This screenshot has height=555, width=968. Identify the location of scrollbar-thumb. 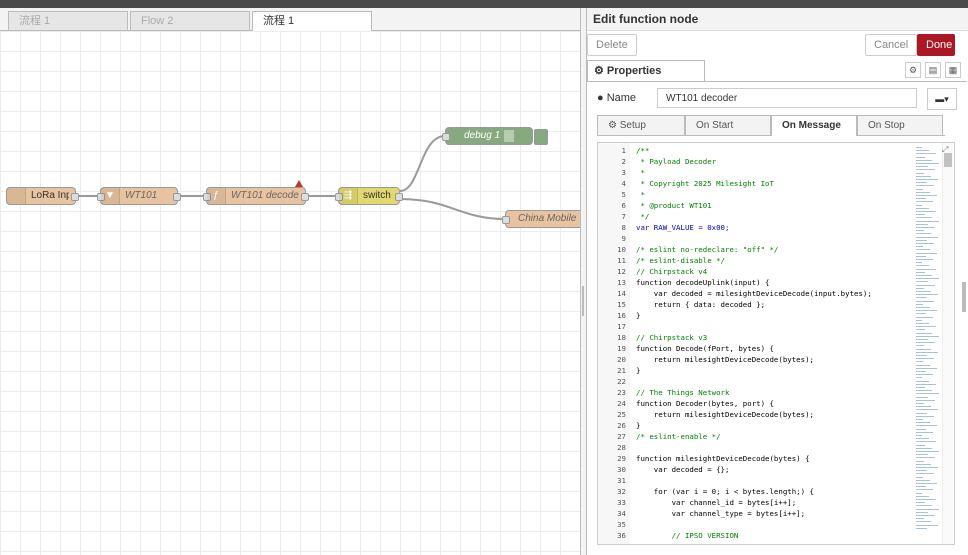
(948, 160).